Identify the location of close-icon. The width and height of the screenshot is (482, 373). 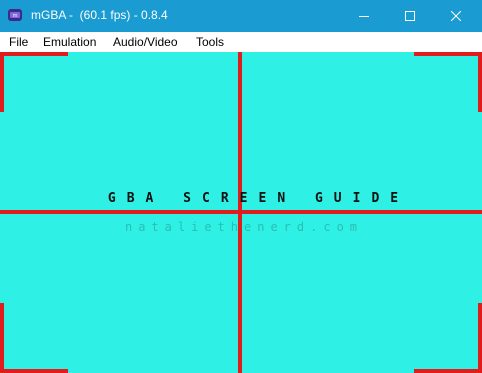
(456, 16).